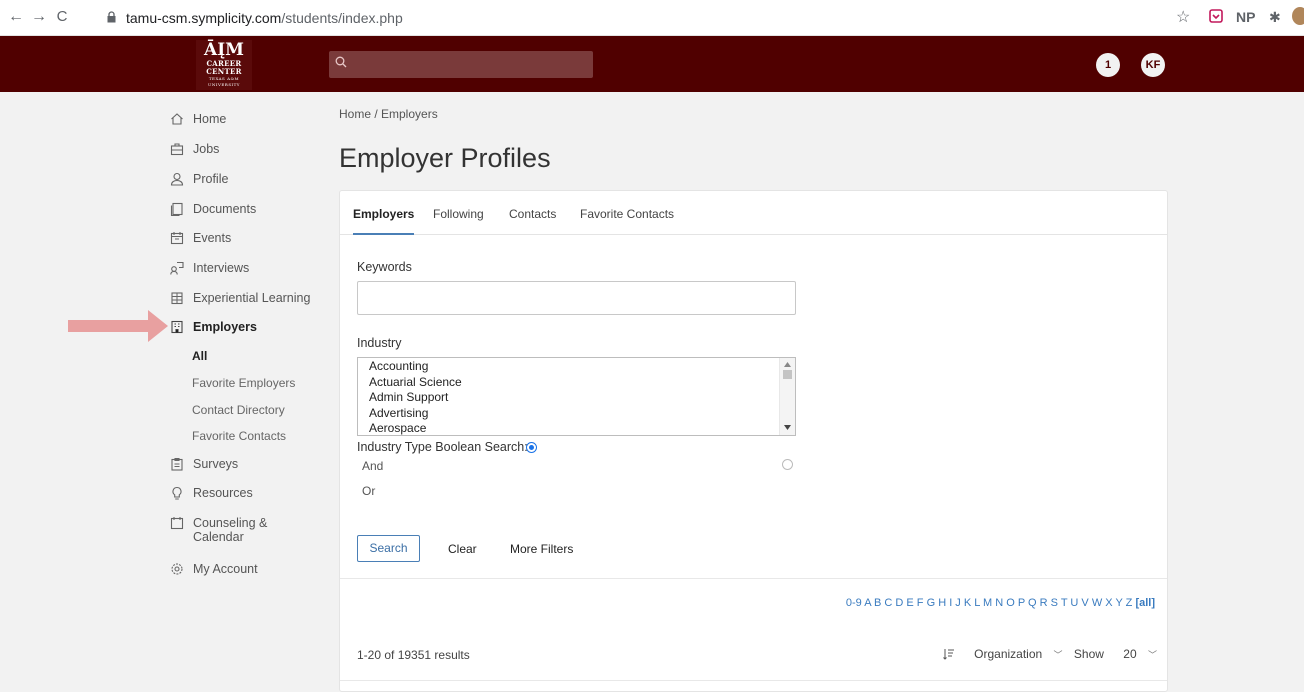 Image resolution: width=1304 pixels, height=692 pixels. Describe the element at coordinates (388, 548) in the screenshot. I see `search-button: Search` at that location.